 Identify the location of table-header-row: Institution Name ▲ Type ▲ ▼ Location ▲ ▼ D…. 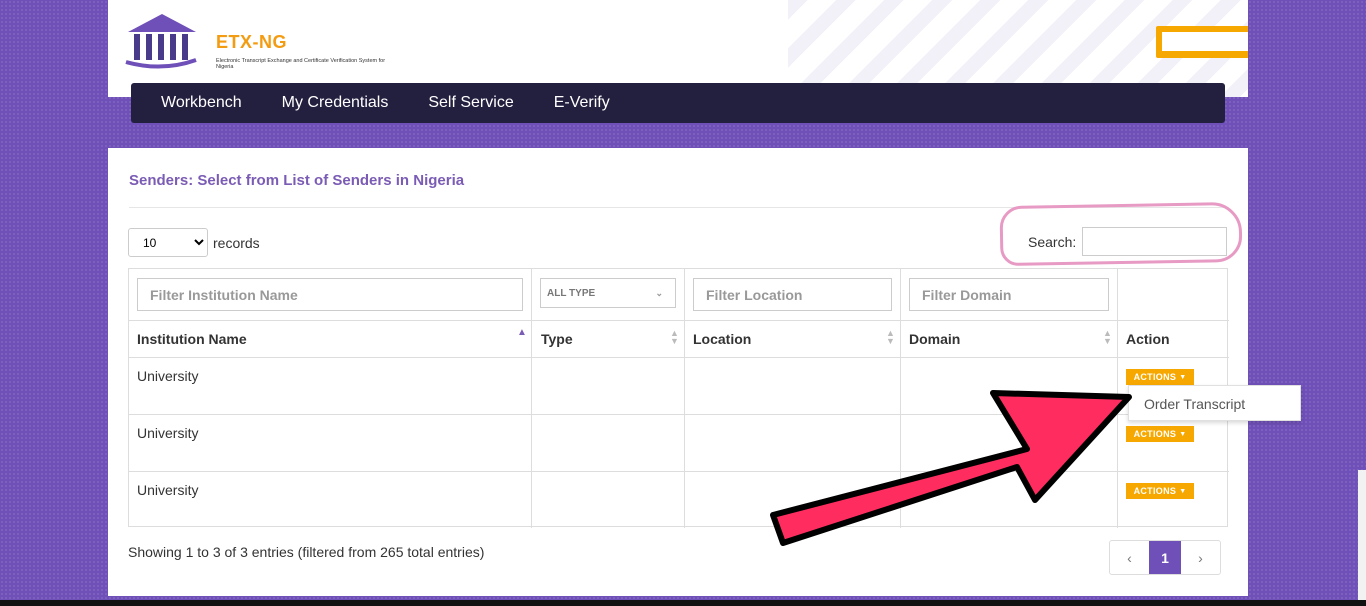
(679, 339).